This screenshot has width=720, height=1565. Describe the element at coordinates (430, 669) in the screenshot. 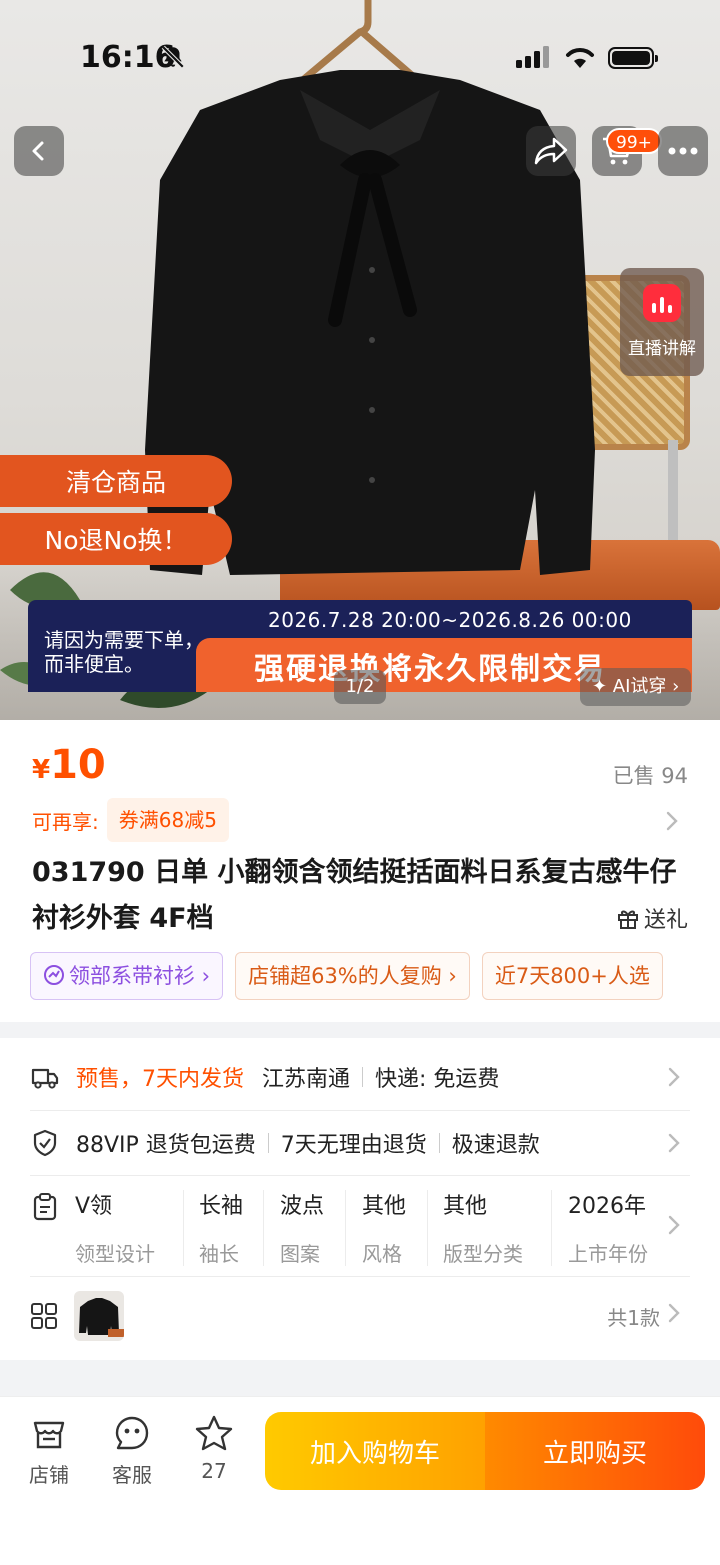

I see `promo-warning: 强硬退换将永久限制交易` at that location.